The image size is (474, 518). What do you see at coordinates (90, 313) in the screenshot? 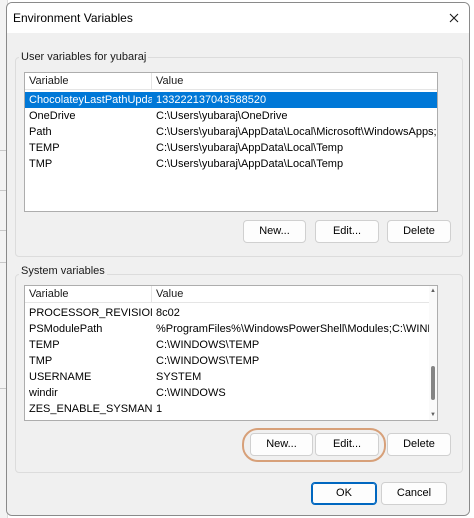
I see `variable-name-cell: PROCESSOR_REVISION` at bounding box center [90, 313].